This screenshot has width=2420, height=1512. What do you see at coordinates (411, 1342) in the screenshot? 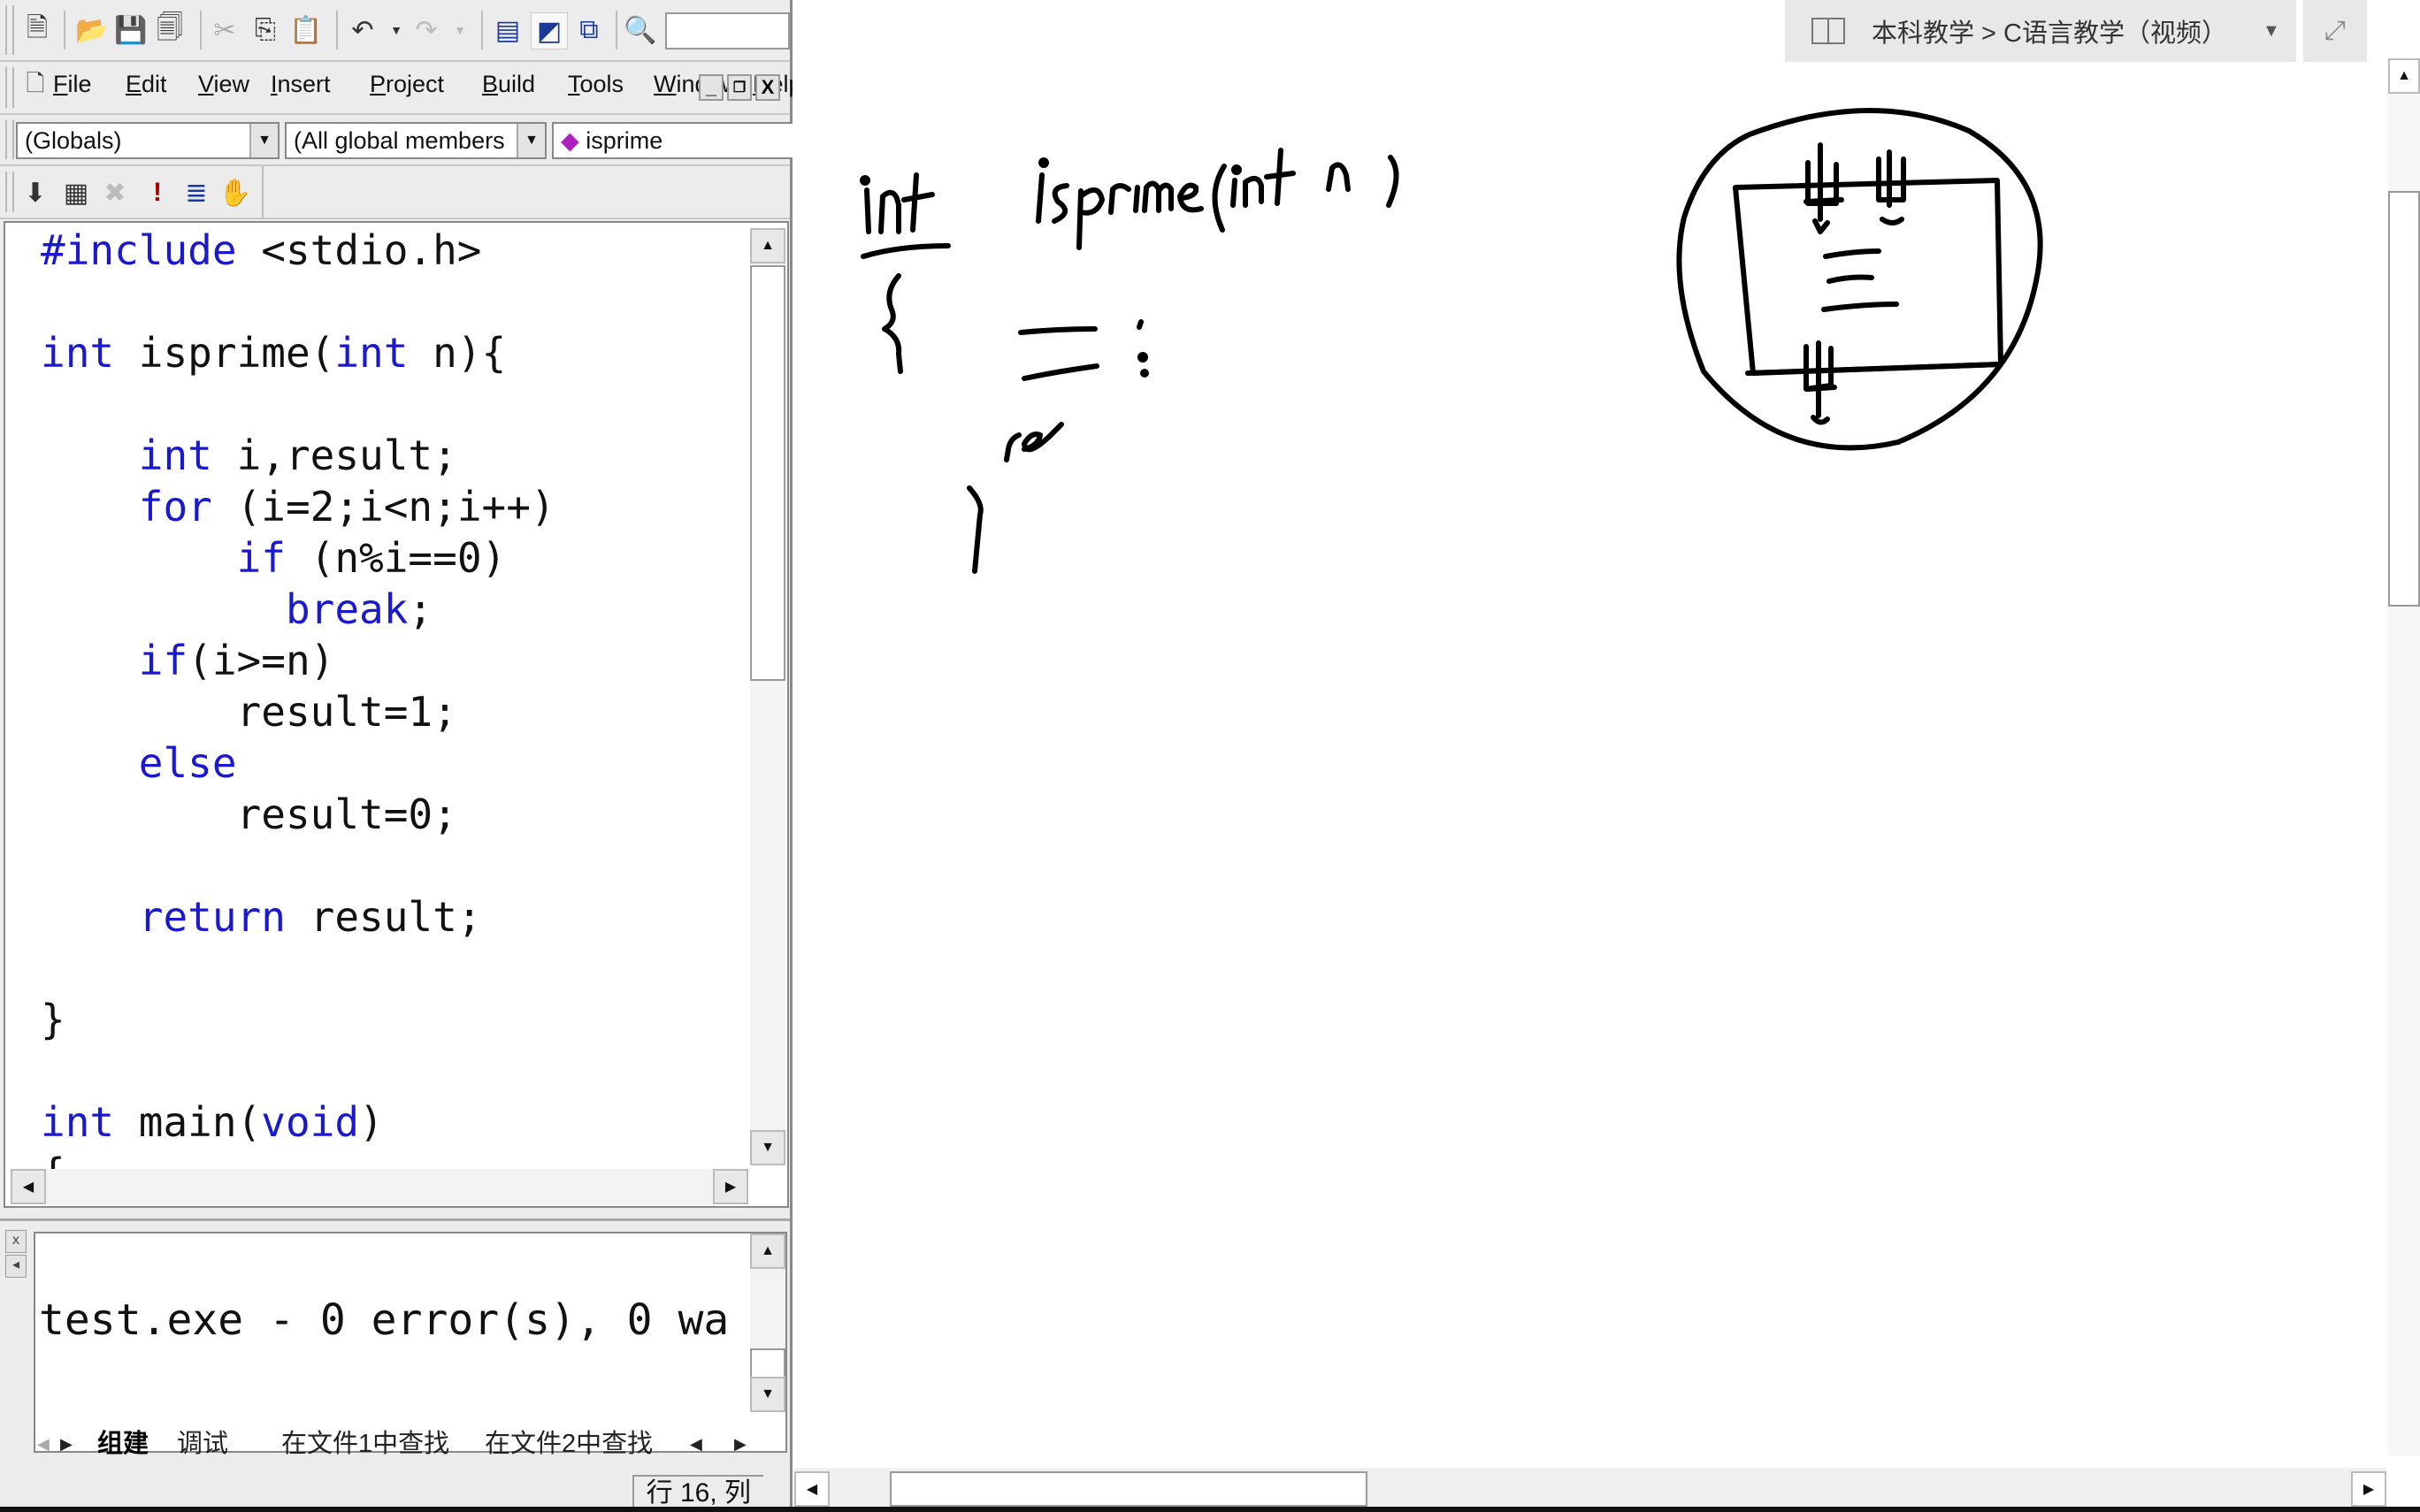
I see `output-box: test.exe - 0 error(s), 0 wa ▲ ▼` at bounding box center [411, 1342].